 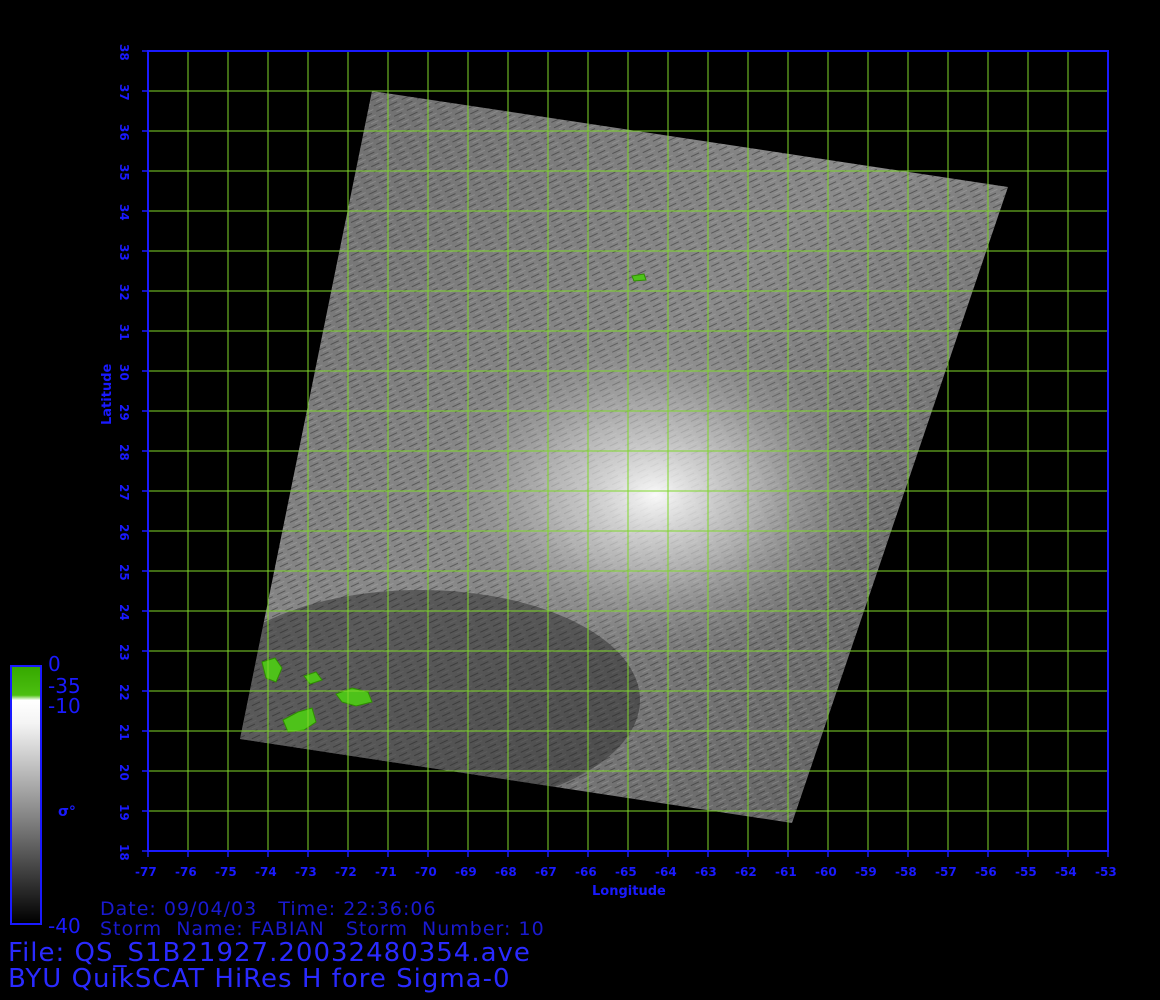 I want to click on latitude-tick-label: 25, so click(x=124, y=572).